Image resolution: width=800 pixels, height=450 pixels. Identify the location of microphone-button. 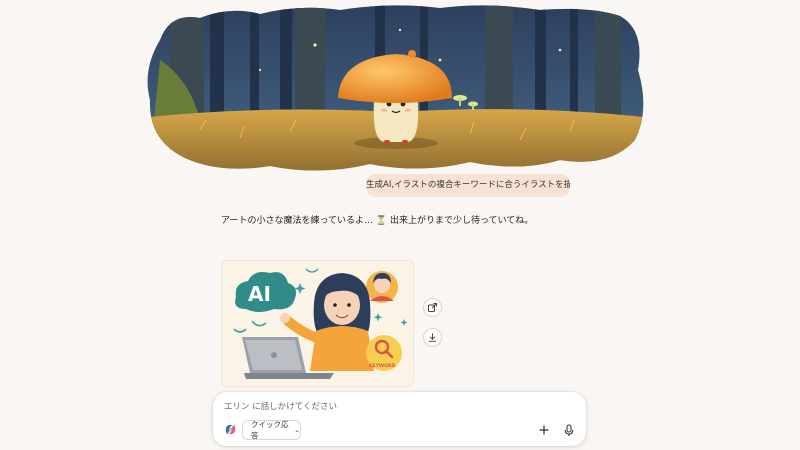
(569, 430).